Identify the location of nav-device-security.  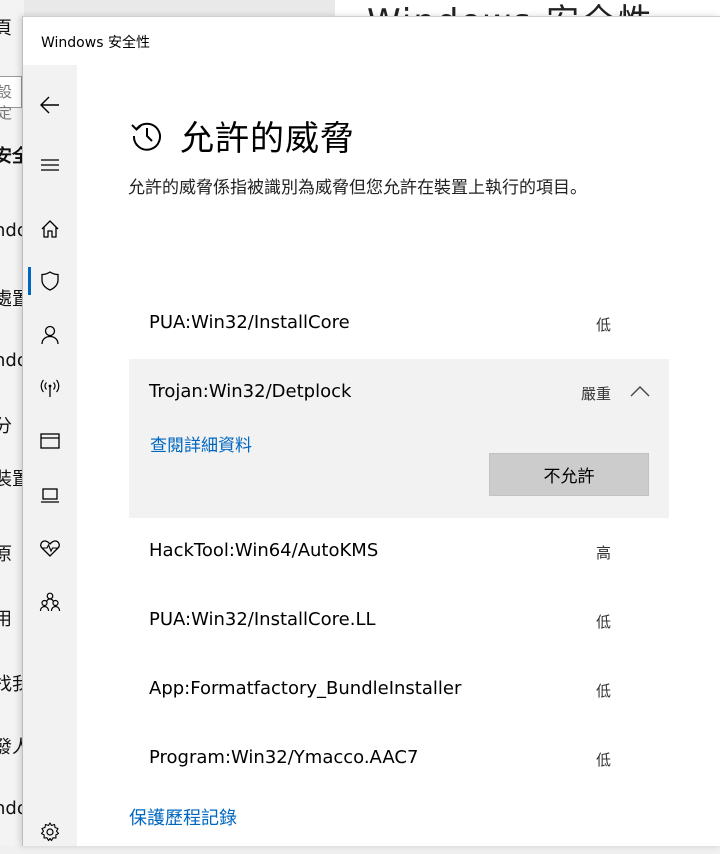
(50, 495).